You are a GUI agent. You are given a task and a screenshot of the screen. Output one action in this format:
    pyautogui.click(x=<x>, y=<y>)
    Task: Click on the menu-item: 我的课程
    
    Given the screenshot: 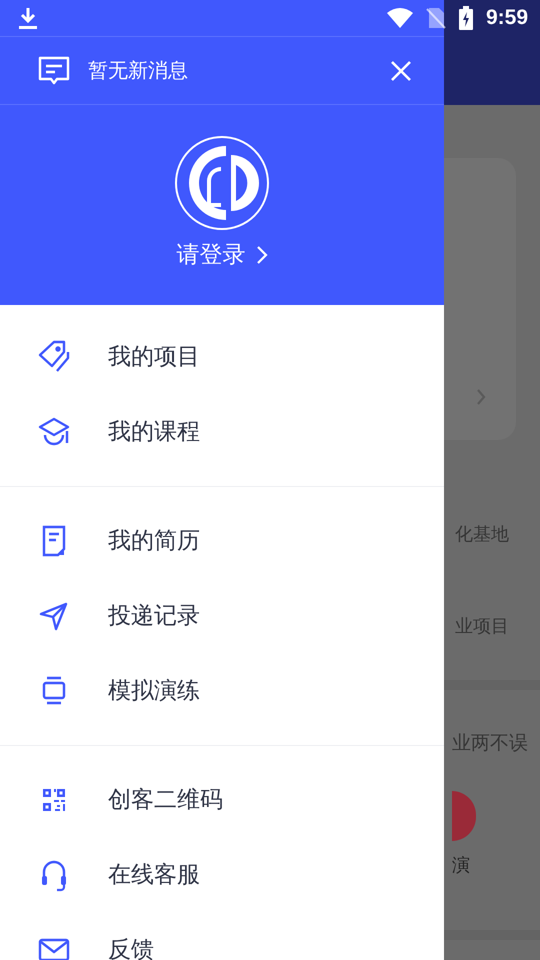 What is the action you would take?
    pyautogui.click(x=222, y=431)
    